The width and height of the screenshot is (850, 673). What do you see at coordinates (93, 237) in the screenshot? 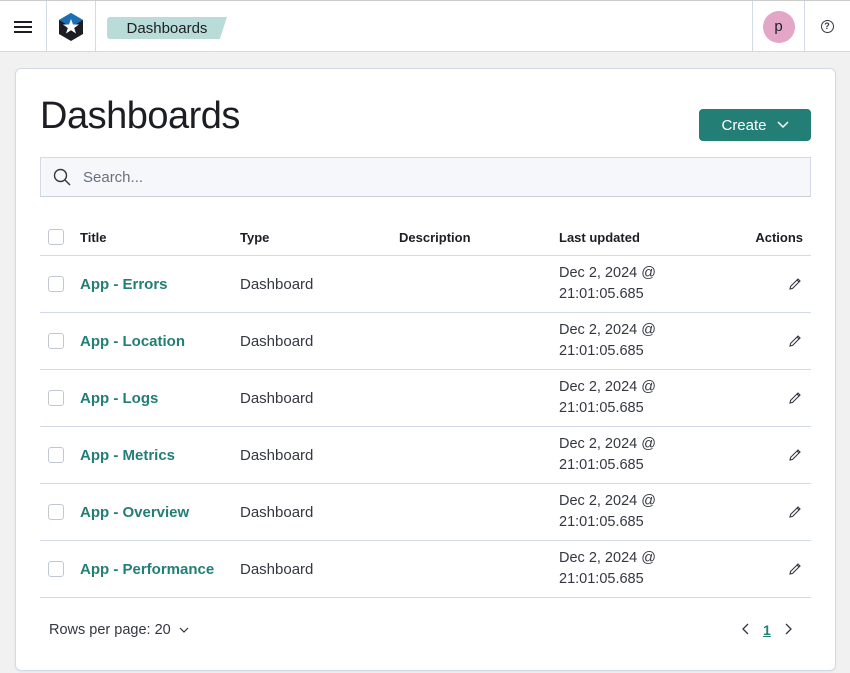
I see `column-title: Title` at bounding box center [93, 237].